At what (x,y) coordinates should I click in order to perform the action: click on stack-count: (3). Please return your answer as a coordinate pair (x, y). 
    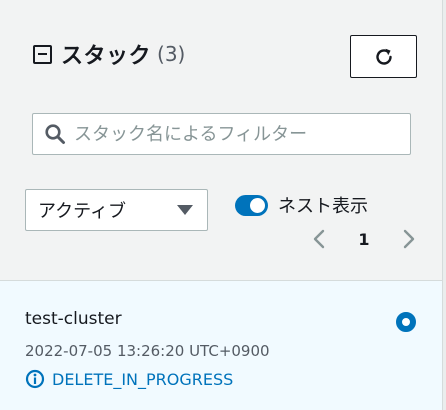
    Looking at the image, I should click on (171, 54).